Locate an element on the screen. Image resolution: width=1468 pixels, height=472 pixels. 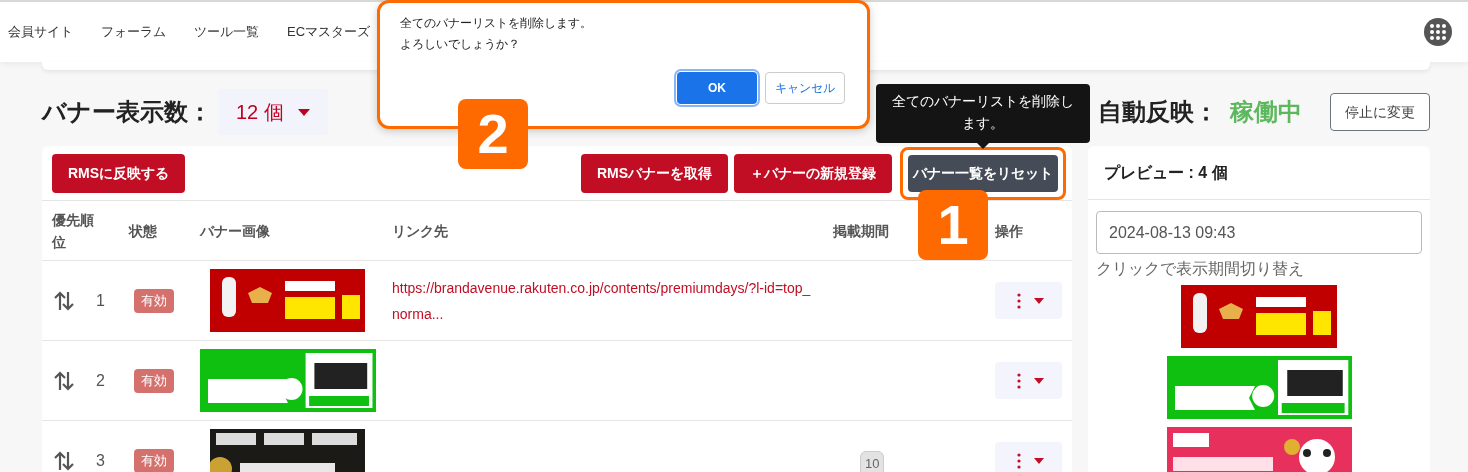
heading: バナー表示数： is located at coordinates (127, 112).